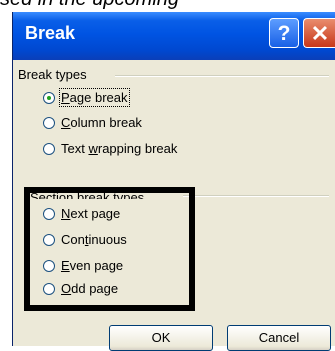 The height and width of the screenshot is (351, 335). I want to click on radio-page-break-button, so click(49, 98).